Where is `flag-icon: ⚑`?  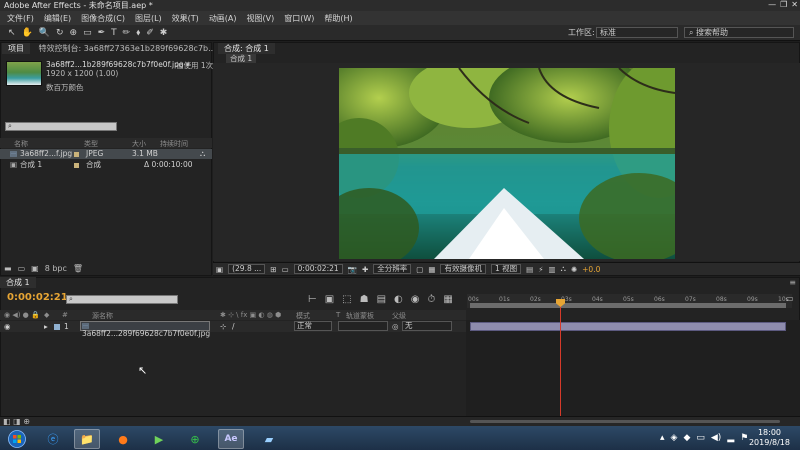
flag-icon: ⚑ is located at coordinates (744, 438).